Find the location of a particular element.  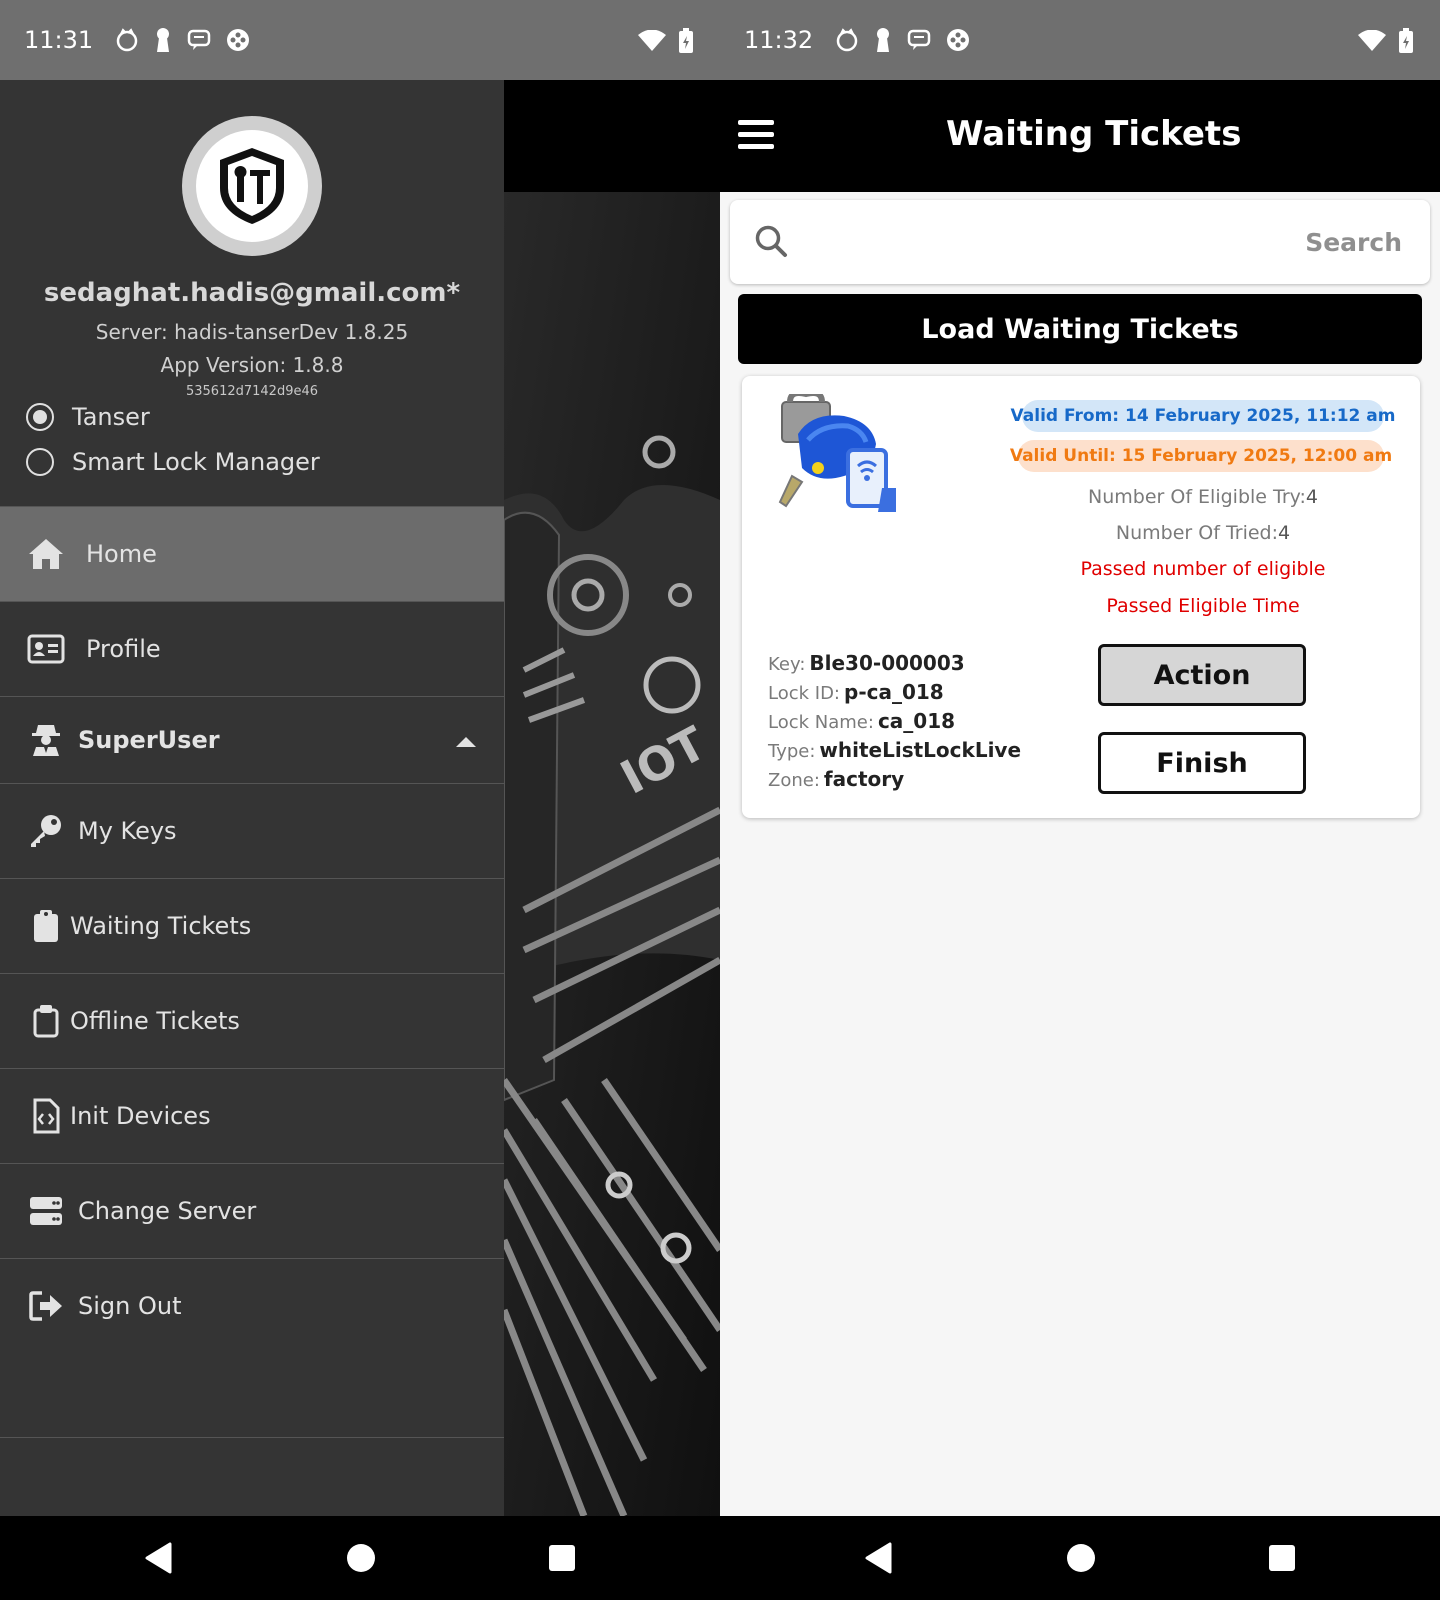

home-icon is located at coordinates (46, 554).